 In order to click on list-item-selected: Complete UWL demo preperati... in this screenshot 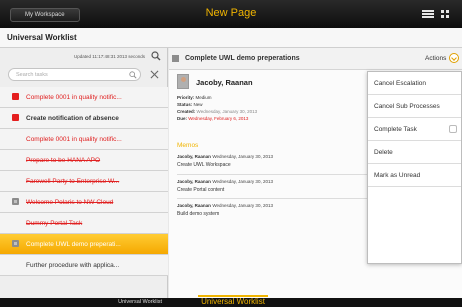, I will do `click(84, 244)`.